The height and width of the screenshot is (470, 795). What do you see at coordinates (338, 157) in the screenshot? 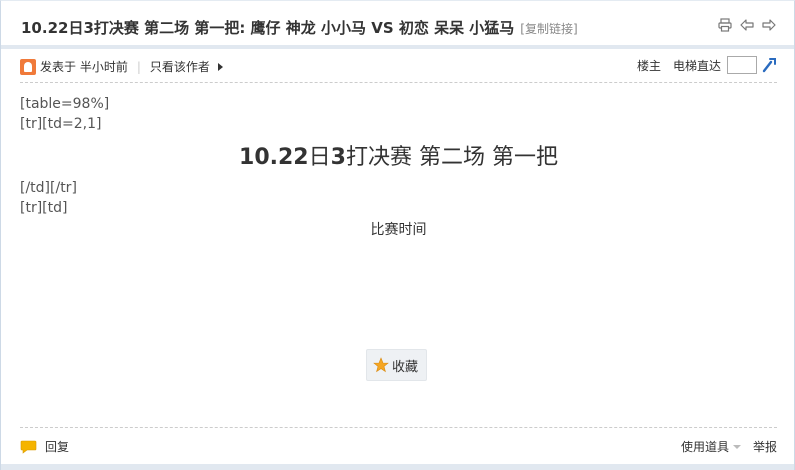
I see `heading-num: 3` at bounding box center [338, 157].